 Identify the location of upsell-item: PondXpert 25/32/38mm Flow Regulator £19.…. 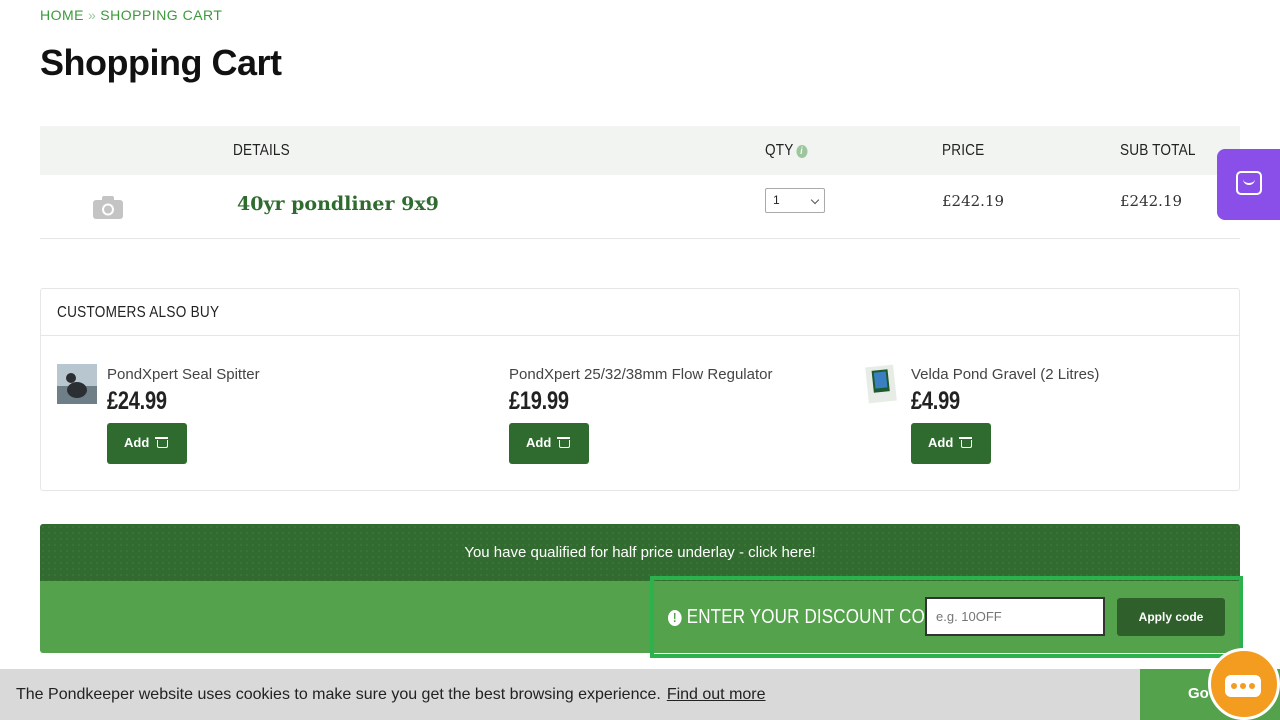
(649, 419).